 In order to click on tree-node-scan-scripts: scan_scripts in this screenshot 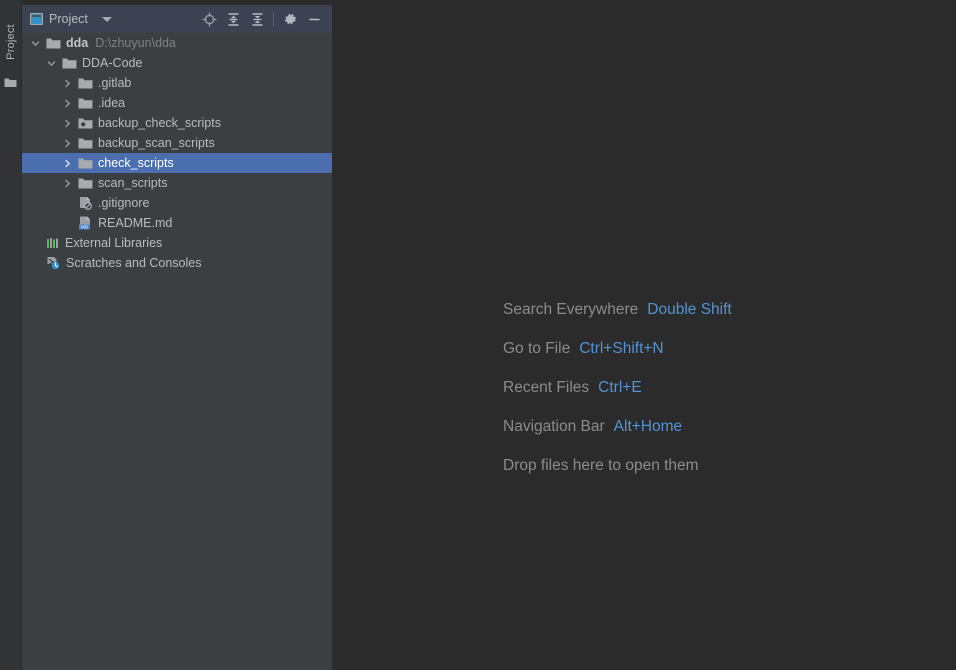, I will do `click(177, 183)`.